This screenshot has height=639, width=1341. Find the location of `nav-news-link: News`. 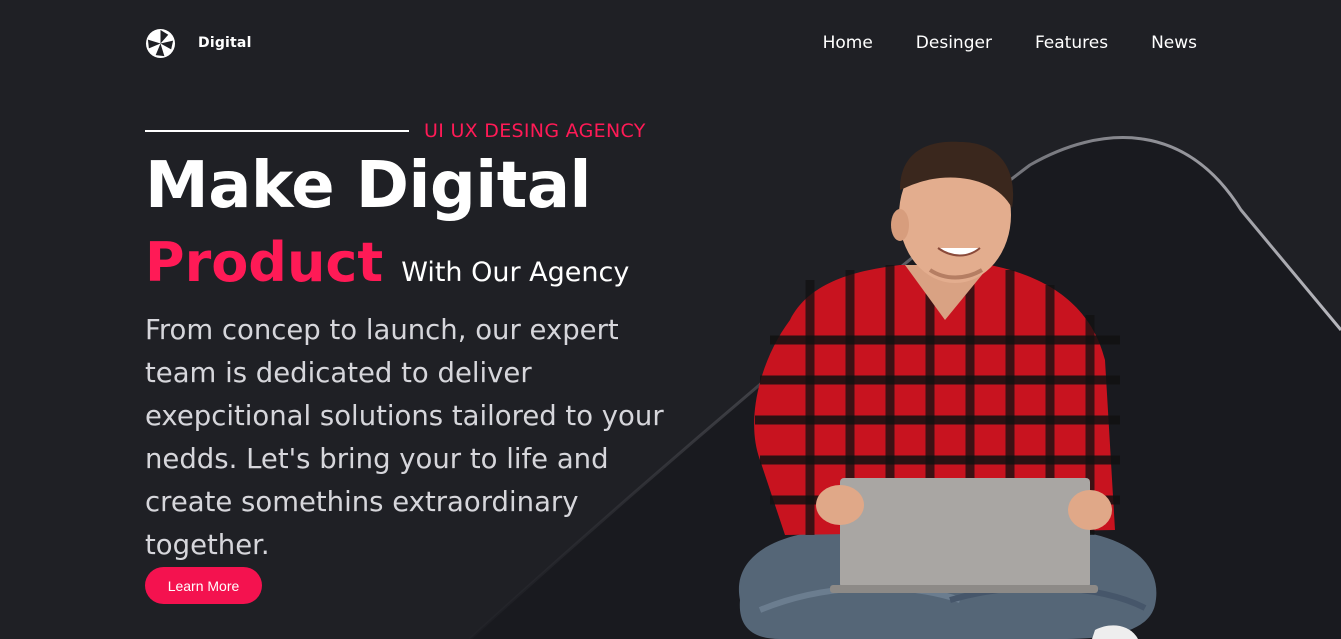

nav-news-link: News is located at coordinates (1174, 43).